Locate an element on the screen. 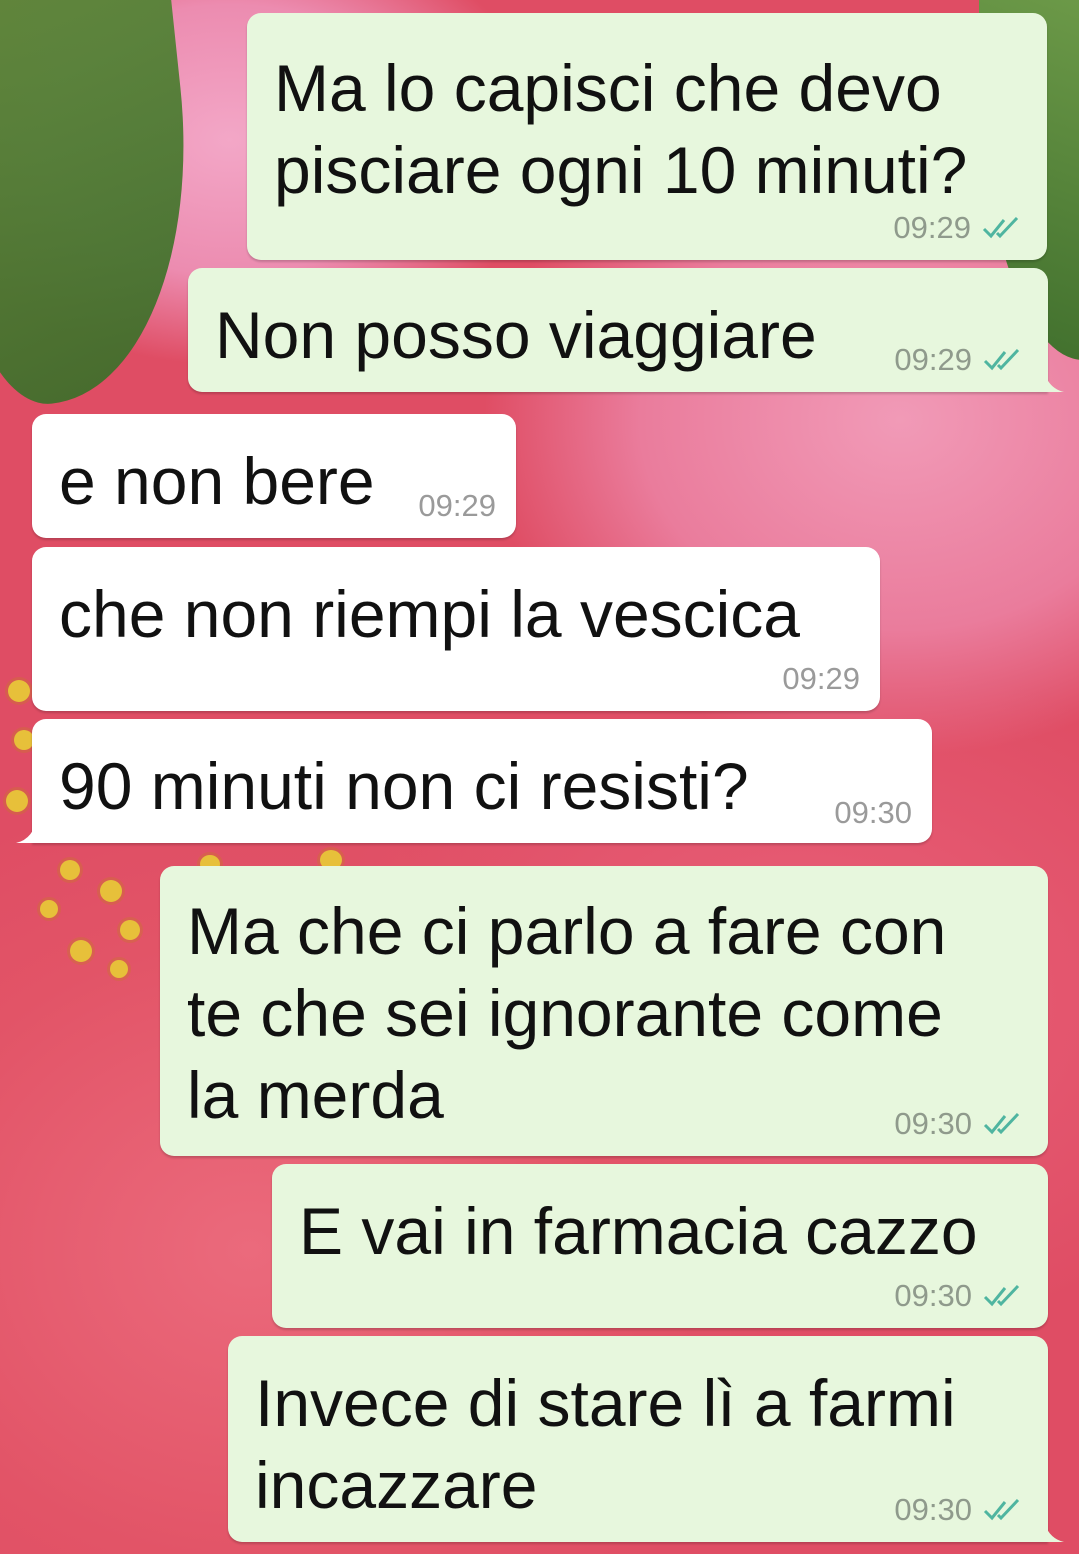 The width and height of the screenshot is (1079, 1554). incoming-message: e non bere 09:29 is located at coordinates (274, 476).